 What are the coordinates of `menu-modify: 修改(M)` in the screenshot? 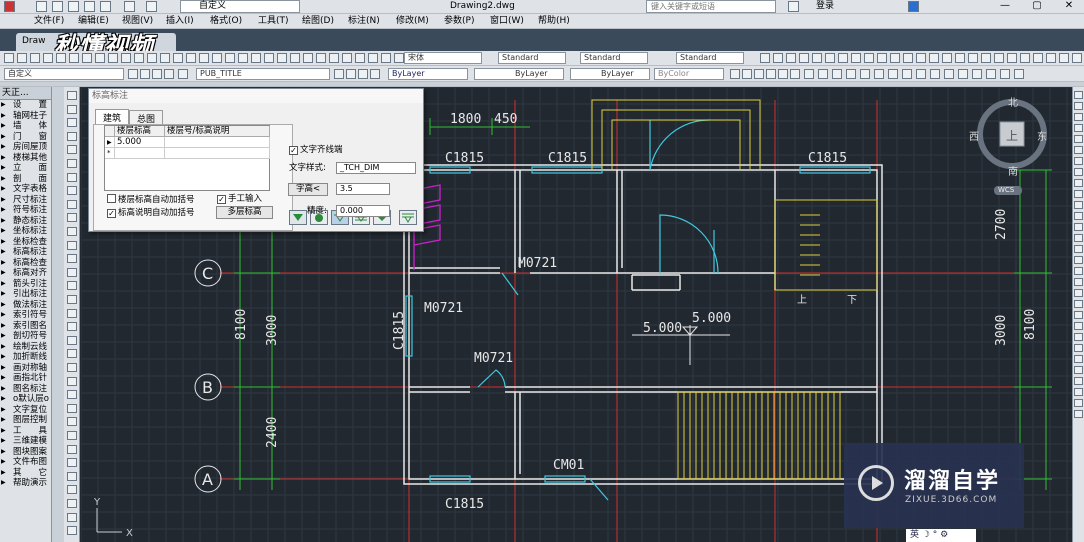 It's located at (412, 21).